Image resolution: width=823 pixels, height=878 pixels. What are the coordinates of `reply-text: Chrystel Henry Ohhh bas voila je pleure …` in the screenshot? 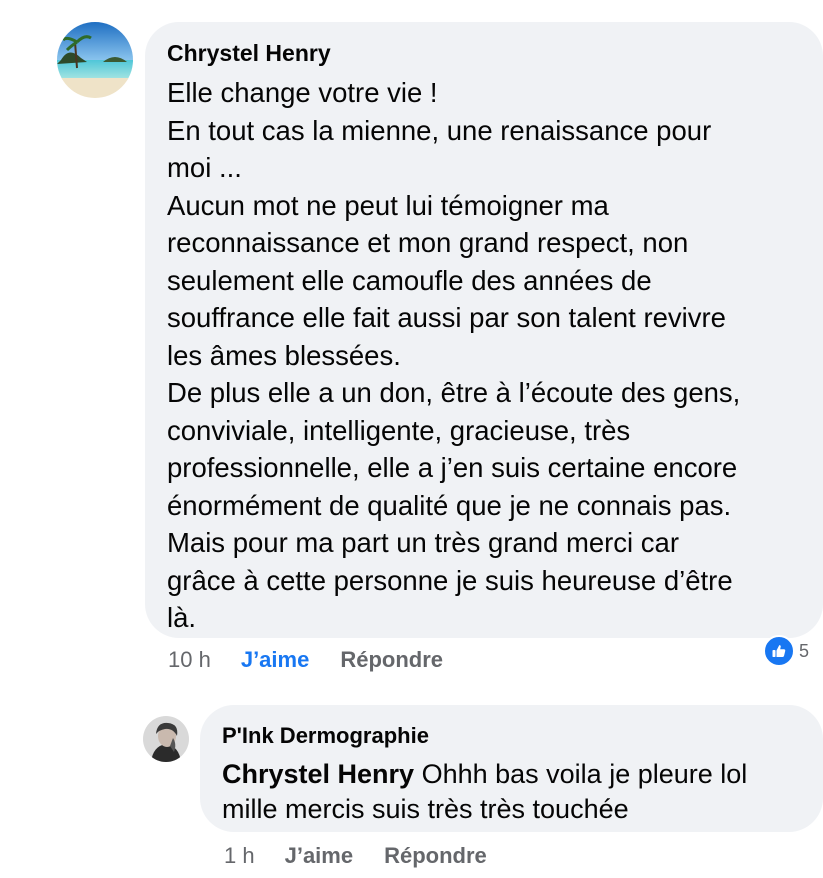 It's located at (517, 792).